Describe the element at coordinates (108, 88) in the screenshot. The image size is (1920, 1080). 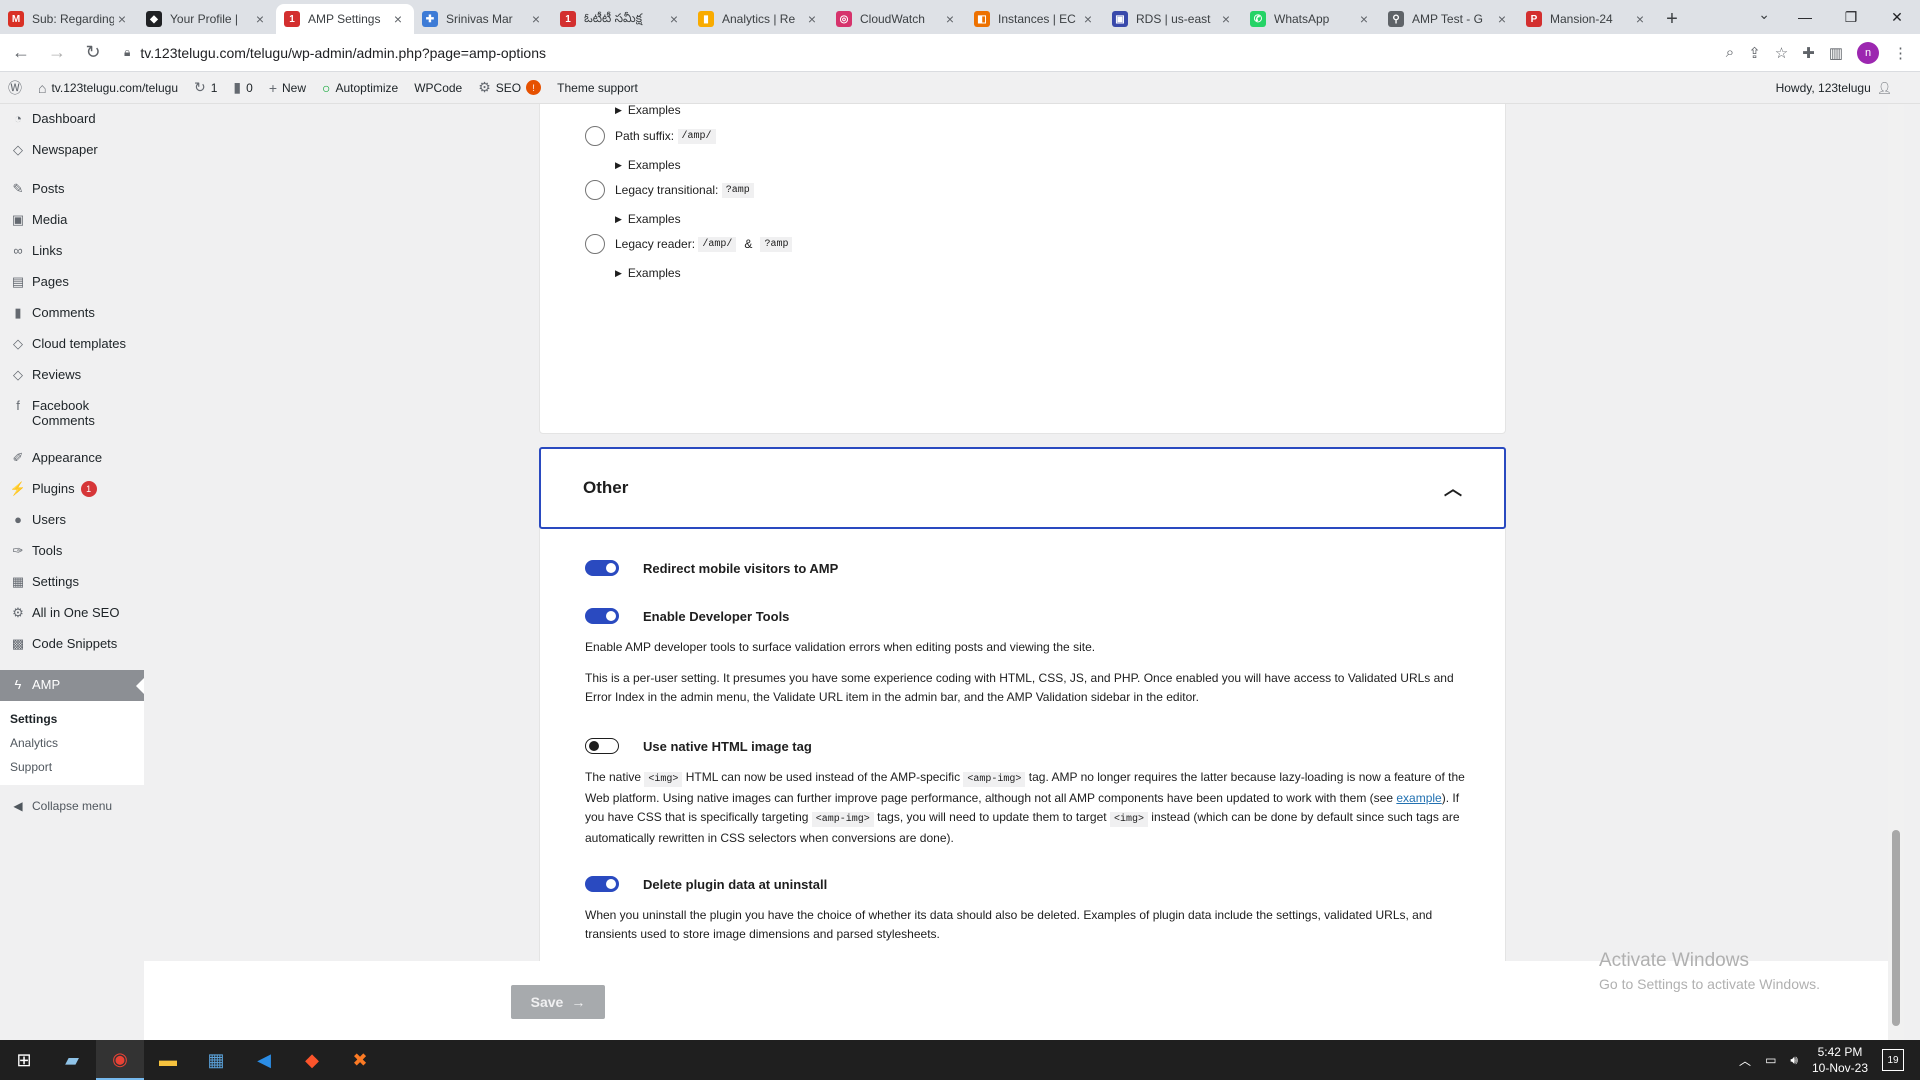
I see `site-name-link: ⌂ tv.123telugu.com/telugu` at that location.